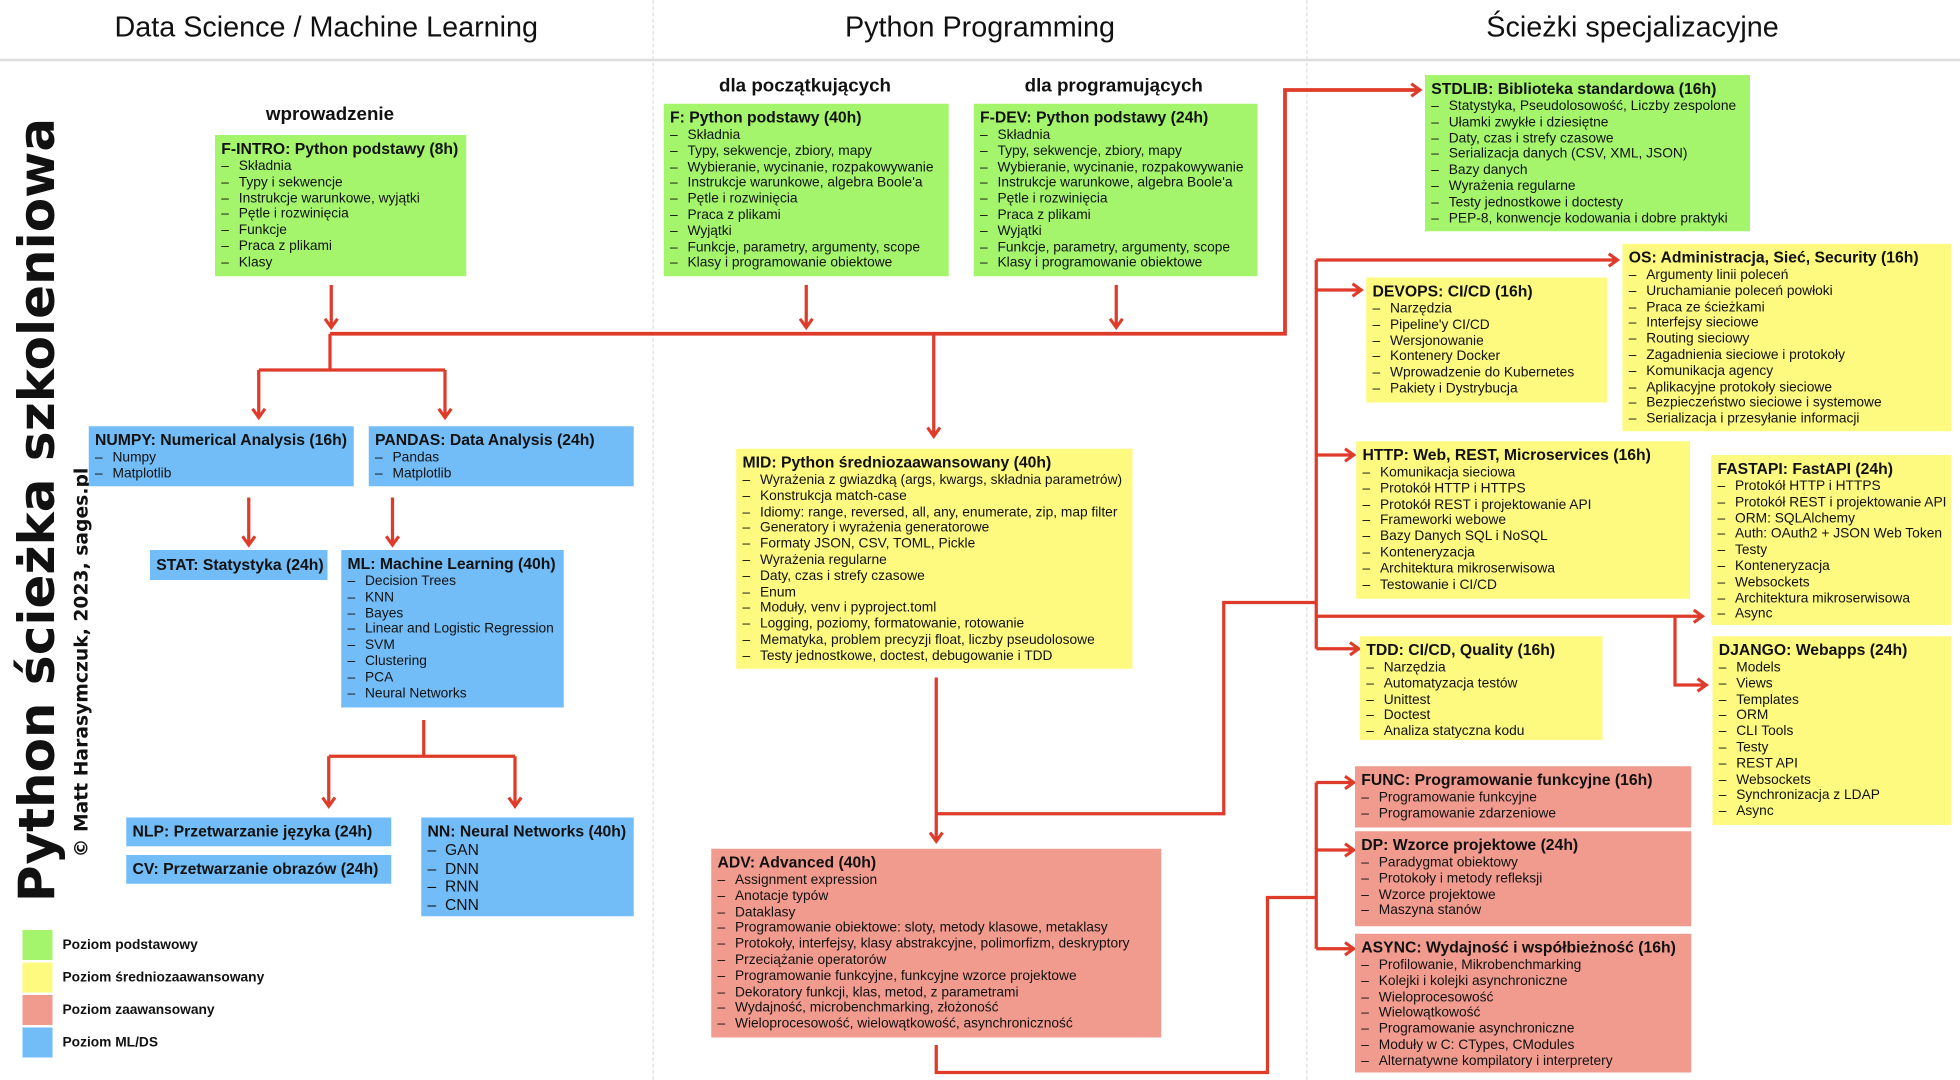 The width and height of the screenshot is (1960, 1080). Describe the element at coordinates (806, 231) in the screenshot. I see `course-topic: – Wyjątki` at that location.